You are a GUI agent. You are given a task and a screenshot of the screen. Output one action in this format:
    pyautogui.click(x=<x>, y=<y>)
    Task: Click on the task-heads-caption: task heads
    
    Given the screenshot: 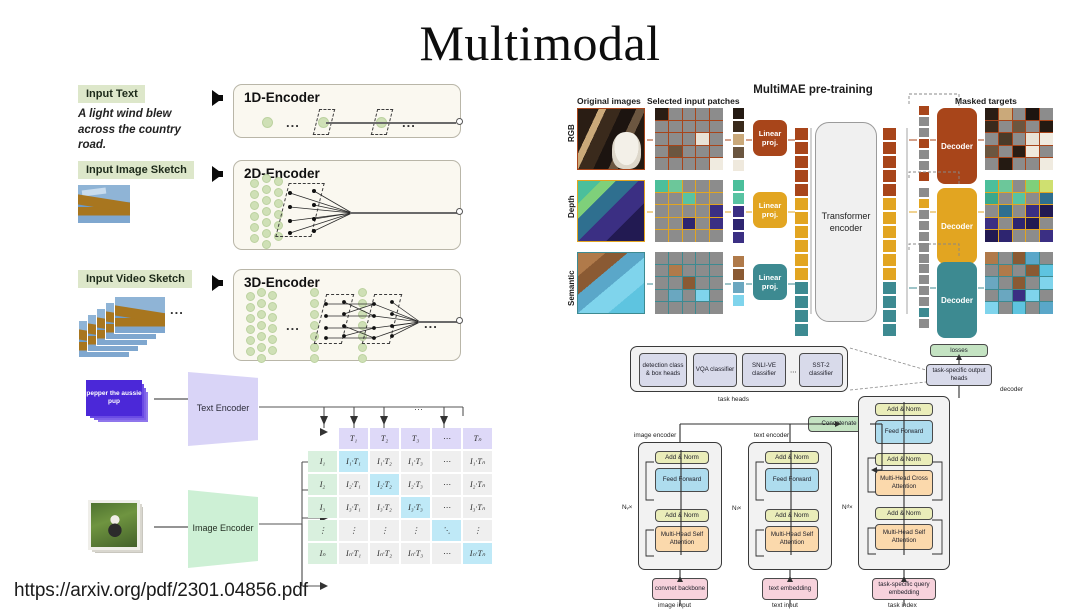 What is the action you would take?
    pyautogui.click(x=733, y=399)
    